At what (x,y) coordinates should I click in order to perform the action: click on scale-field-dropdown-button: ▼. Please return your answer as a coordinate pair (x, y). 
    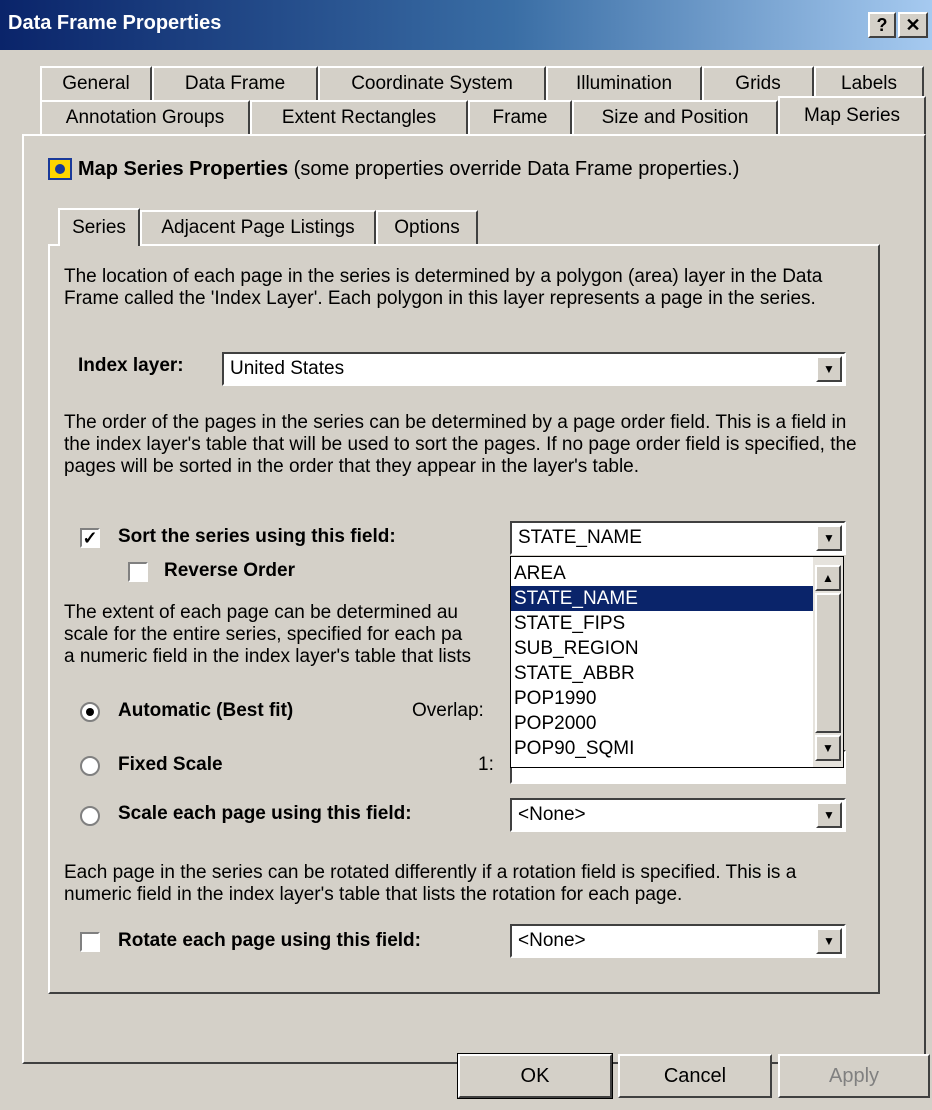
    Looking at the image, I should click on (829, 815).